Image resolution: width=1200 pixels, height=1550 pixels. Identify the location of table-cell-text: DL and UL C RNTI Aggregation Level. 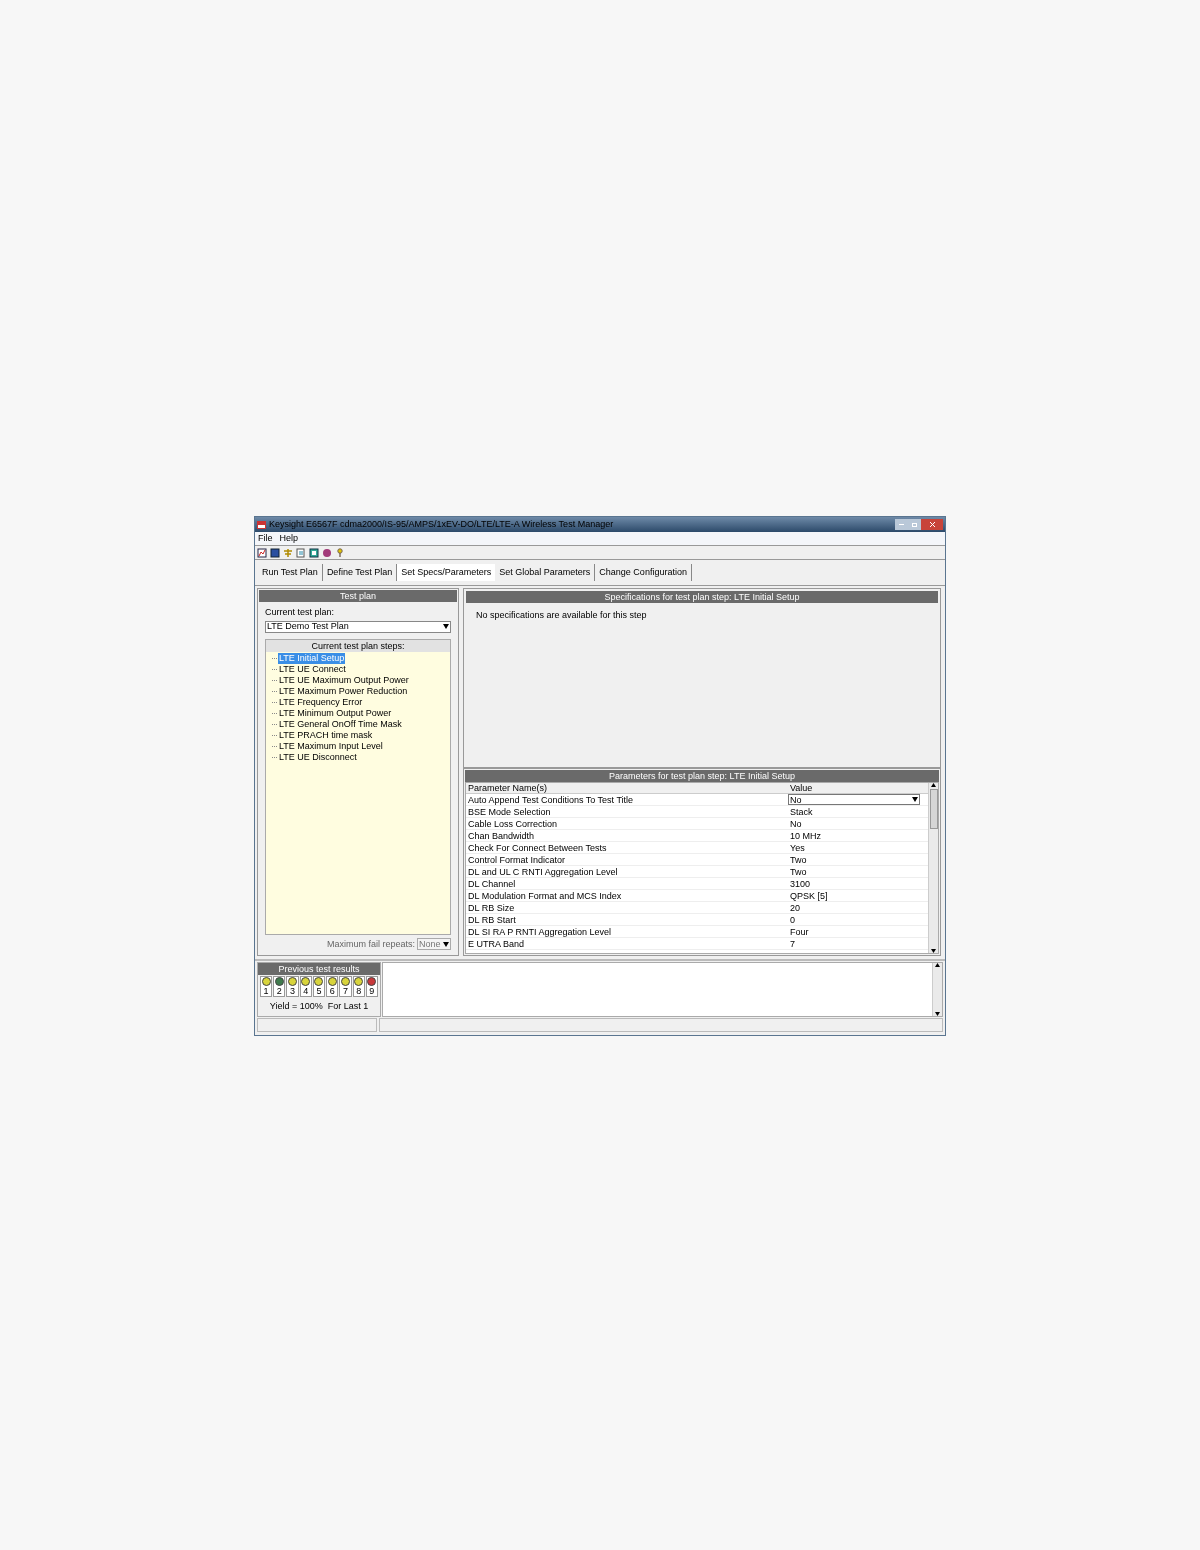
(543, 871).